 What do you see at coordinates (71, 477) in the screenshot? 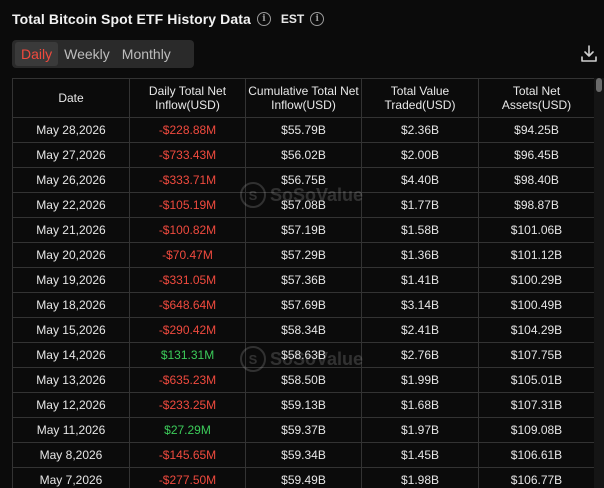
I see `cell-date: May 7,2026` at bounding box center [71, 477].